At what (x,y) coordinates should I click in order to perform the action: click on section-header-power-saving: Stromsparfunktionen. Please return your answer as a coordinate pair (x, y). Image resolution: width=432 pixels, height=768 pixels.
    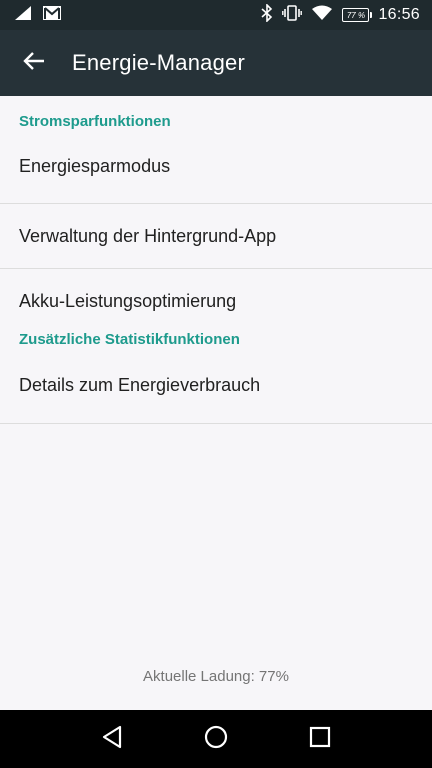
    Looking at the image, I should click on (95, 121).